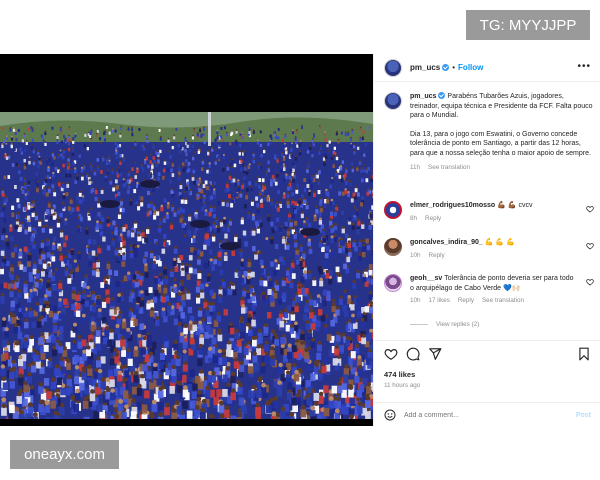  What do you see at coordinates (399, 374) in the screenshot?
I see `likes-count: 474 likes` at bounding box center [399, 374].